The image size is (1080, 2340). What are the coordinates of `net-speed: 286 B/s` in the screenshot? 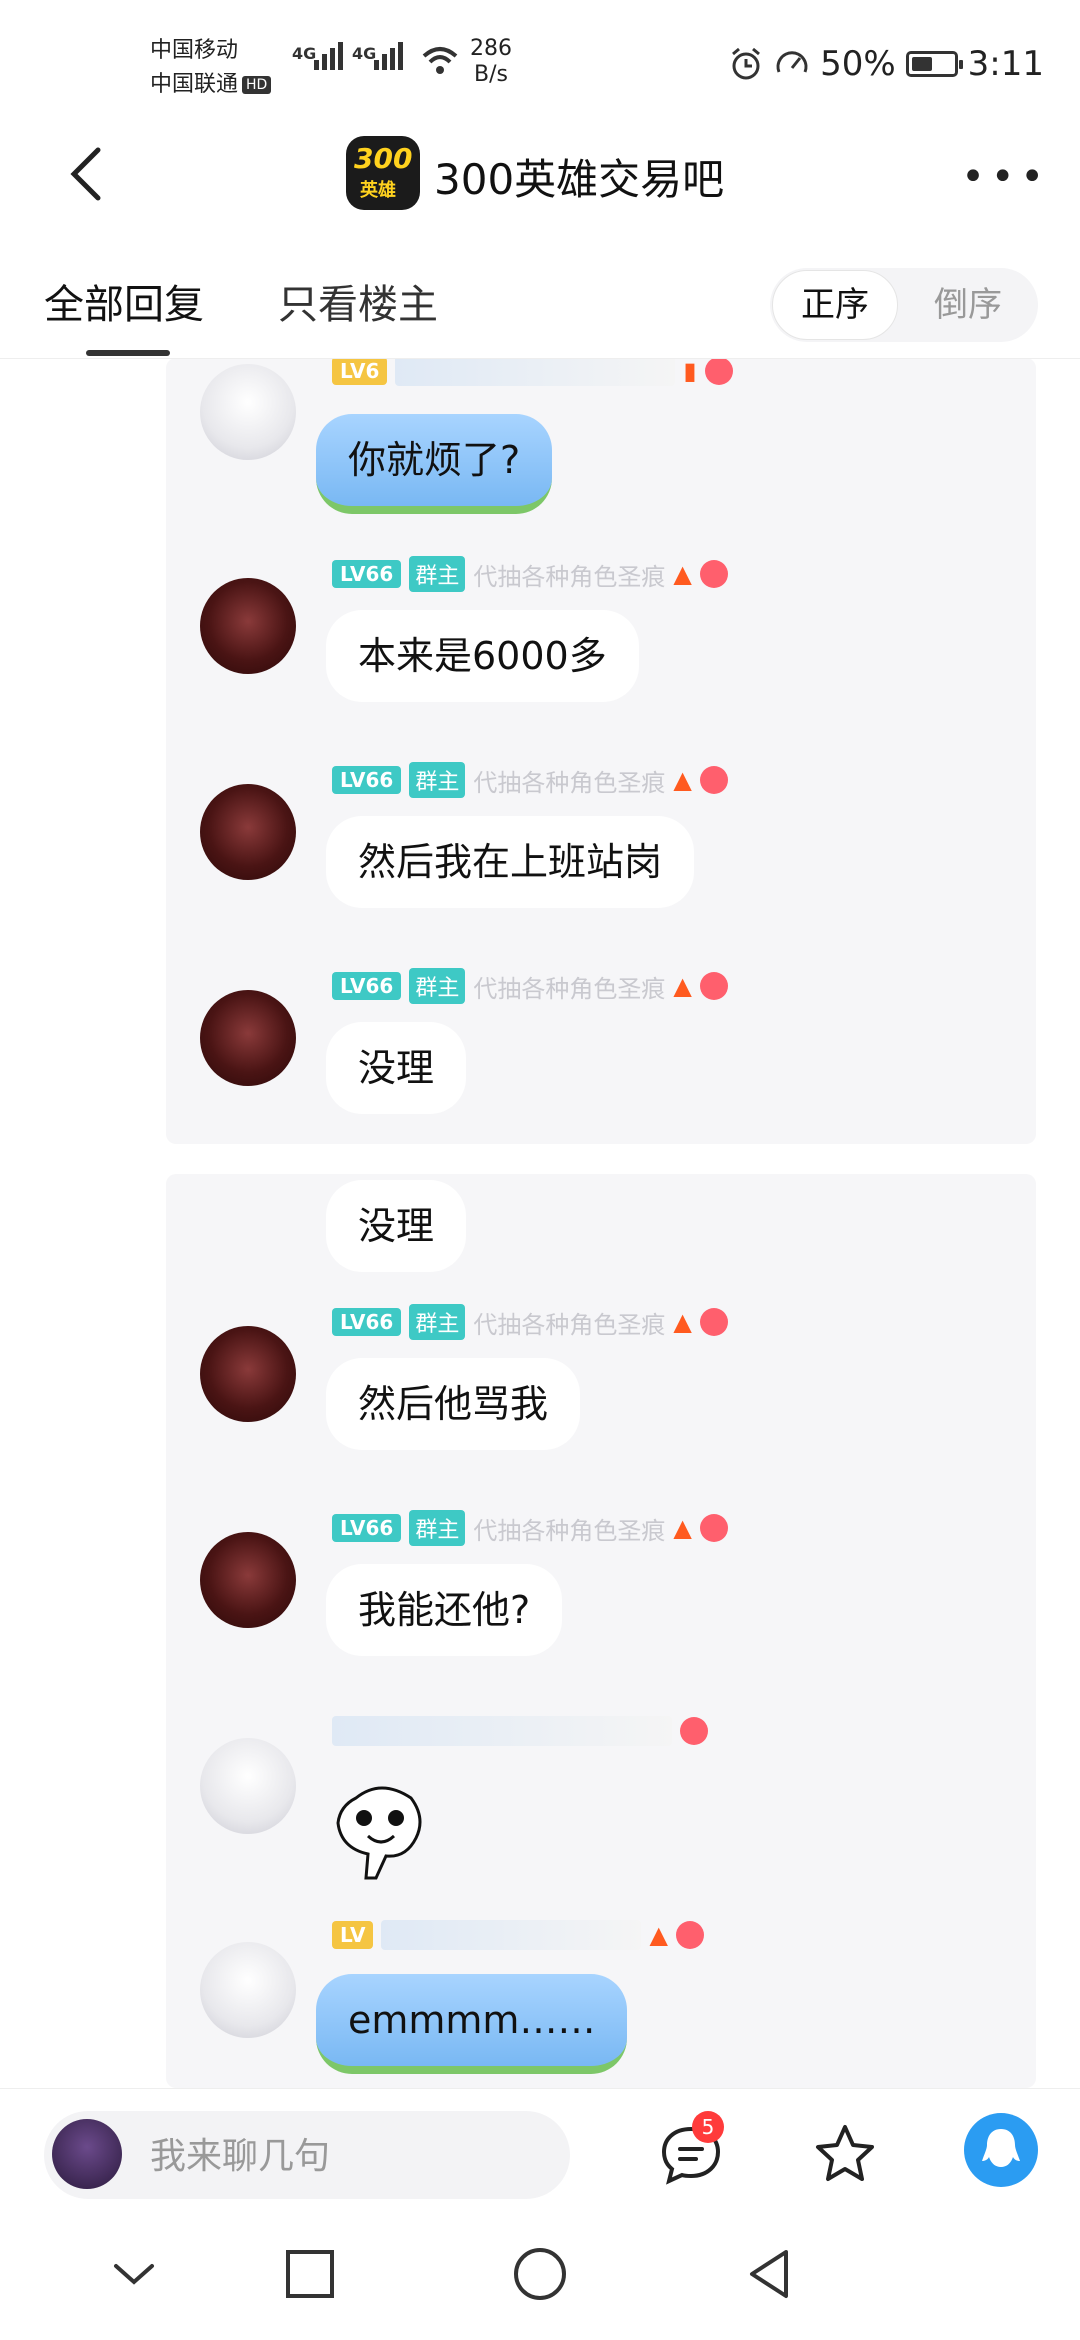 It's located at (491, 61).